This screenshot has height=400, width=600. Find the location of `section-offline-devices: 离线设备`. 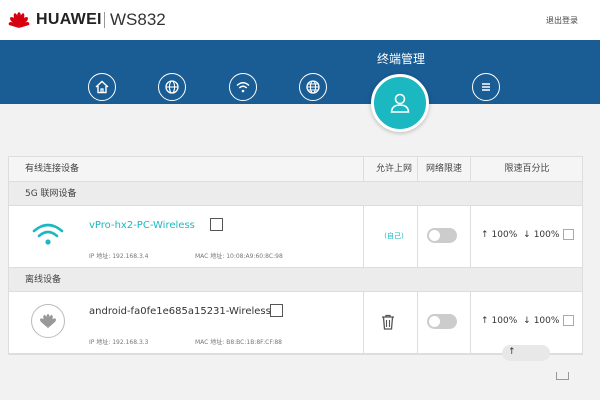

section-offline-devices: 离线设备 is located at coordinates (295, 280).